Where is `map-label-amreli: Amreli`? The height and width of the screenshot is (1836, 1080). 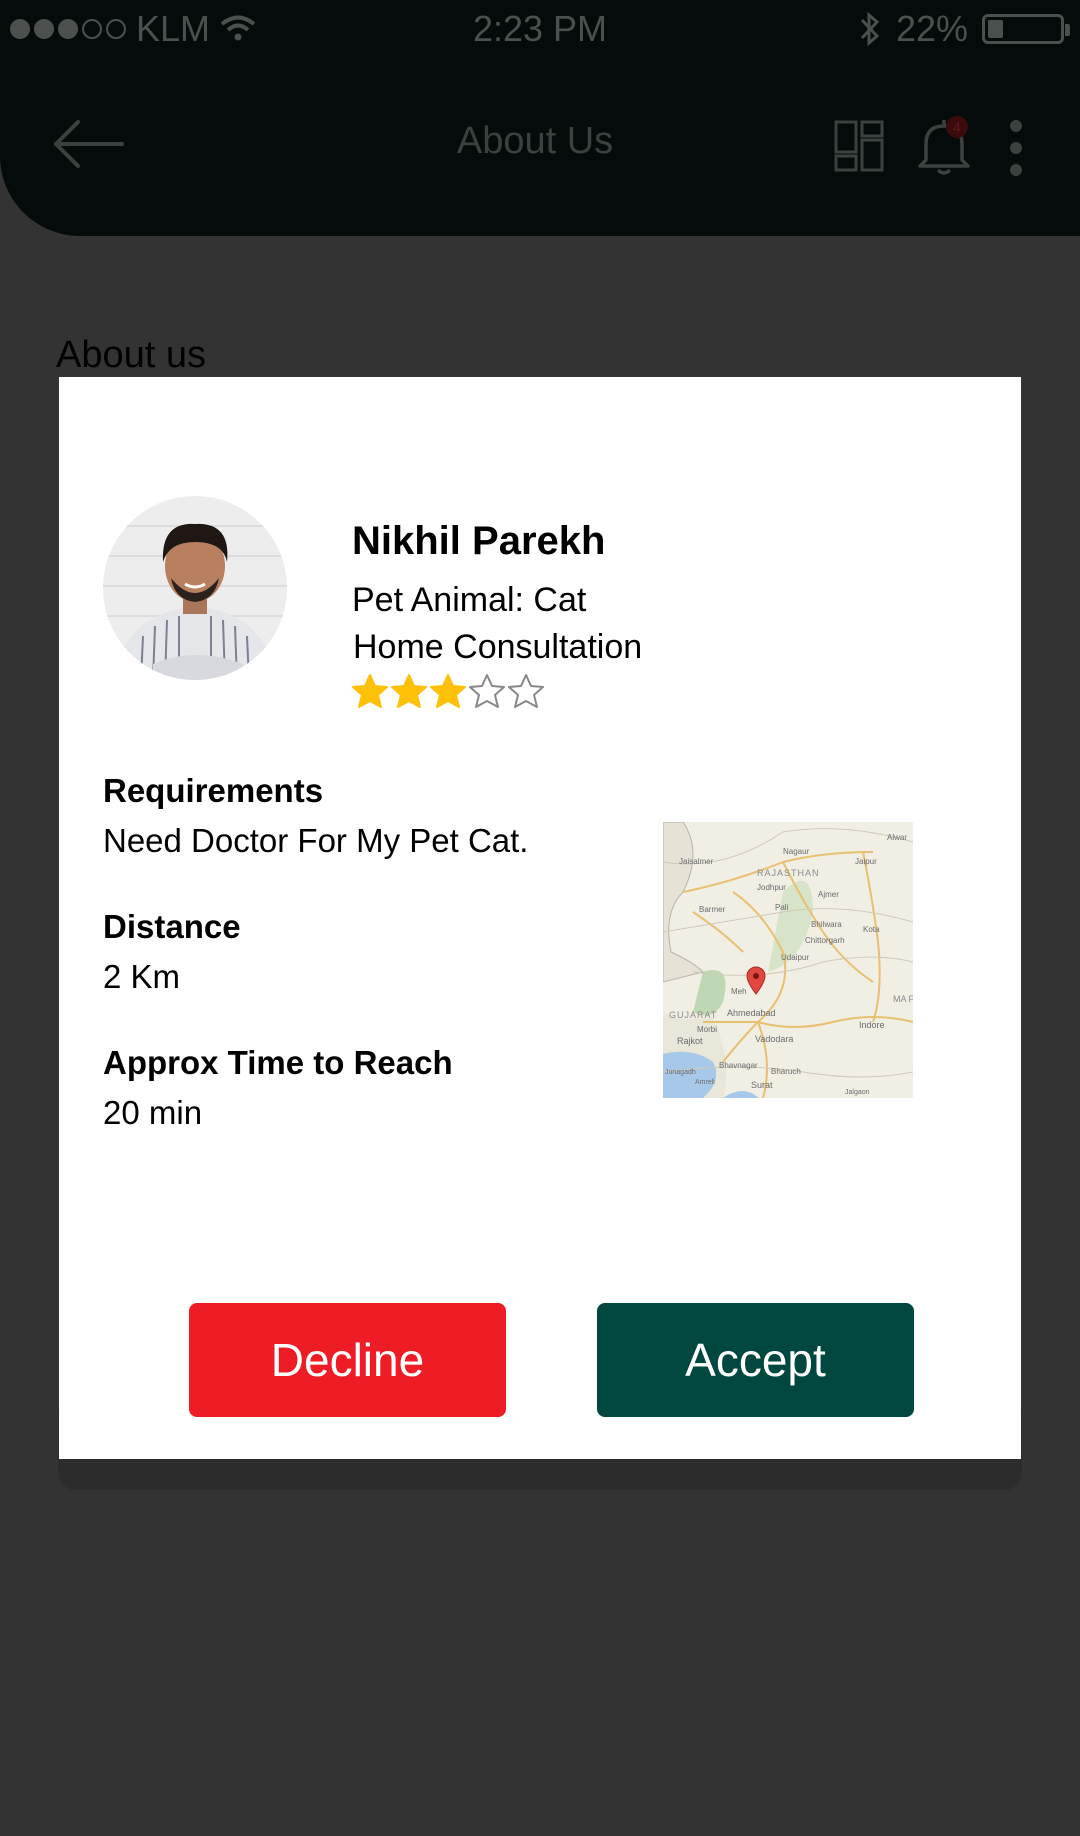
map-label-amreli: Amreli is located at coordinates (705, 1082).